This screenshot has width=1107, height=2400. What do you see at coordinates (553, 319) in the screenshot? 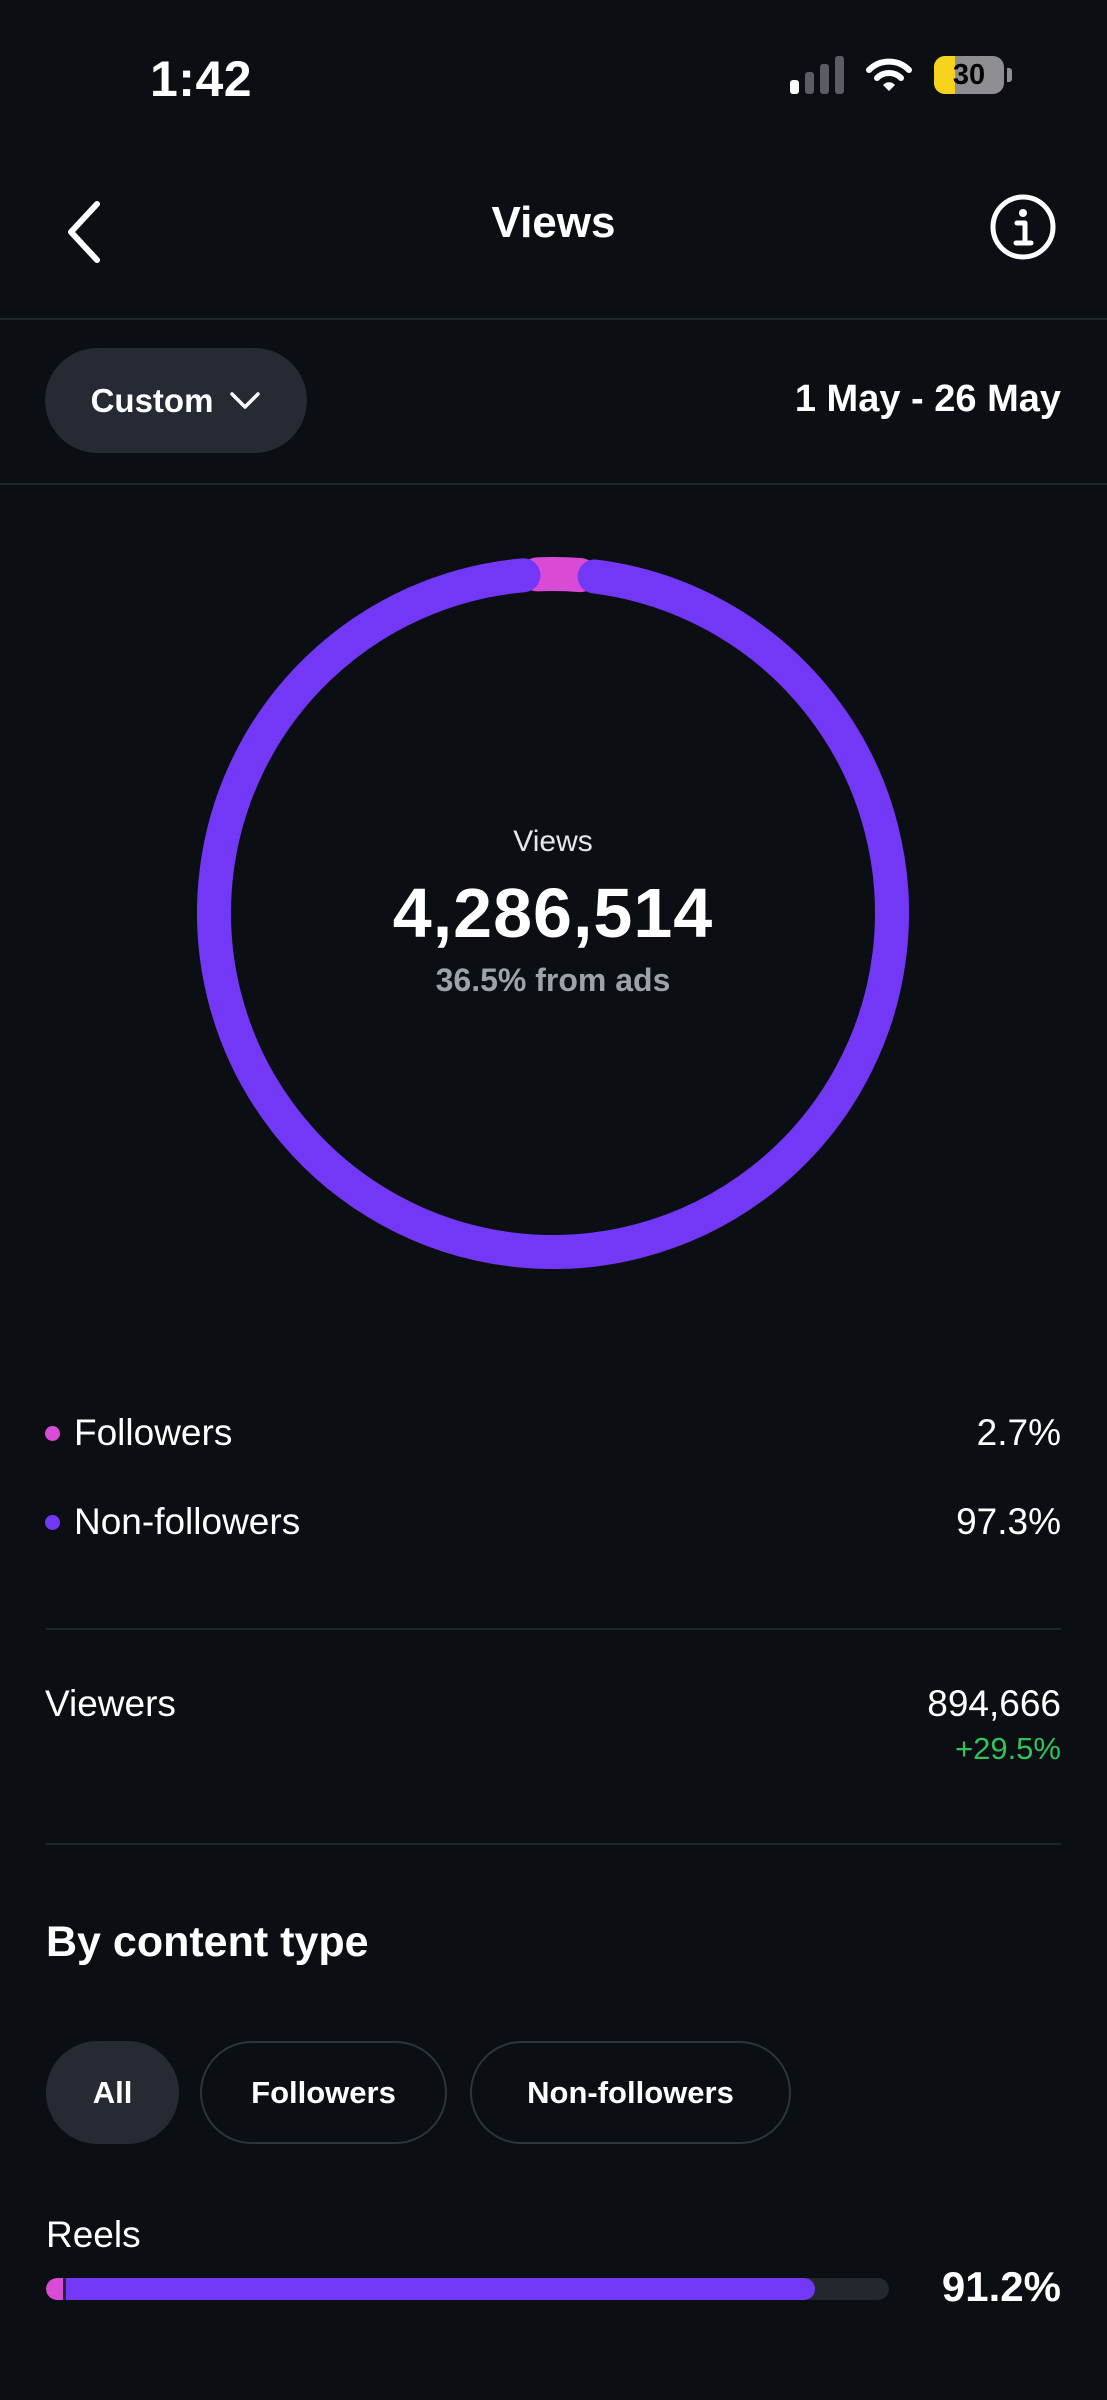
I see `header-divider` at bounding box center [553, 319].